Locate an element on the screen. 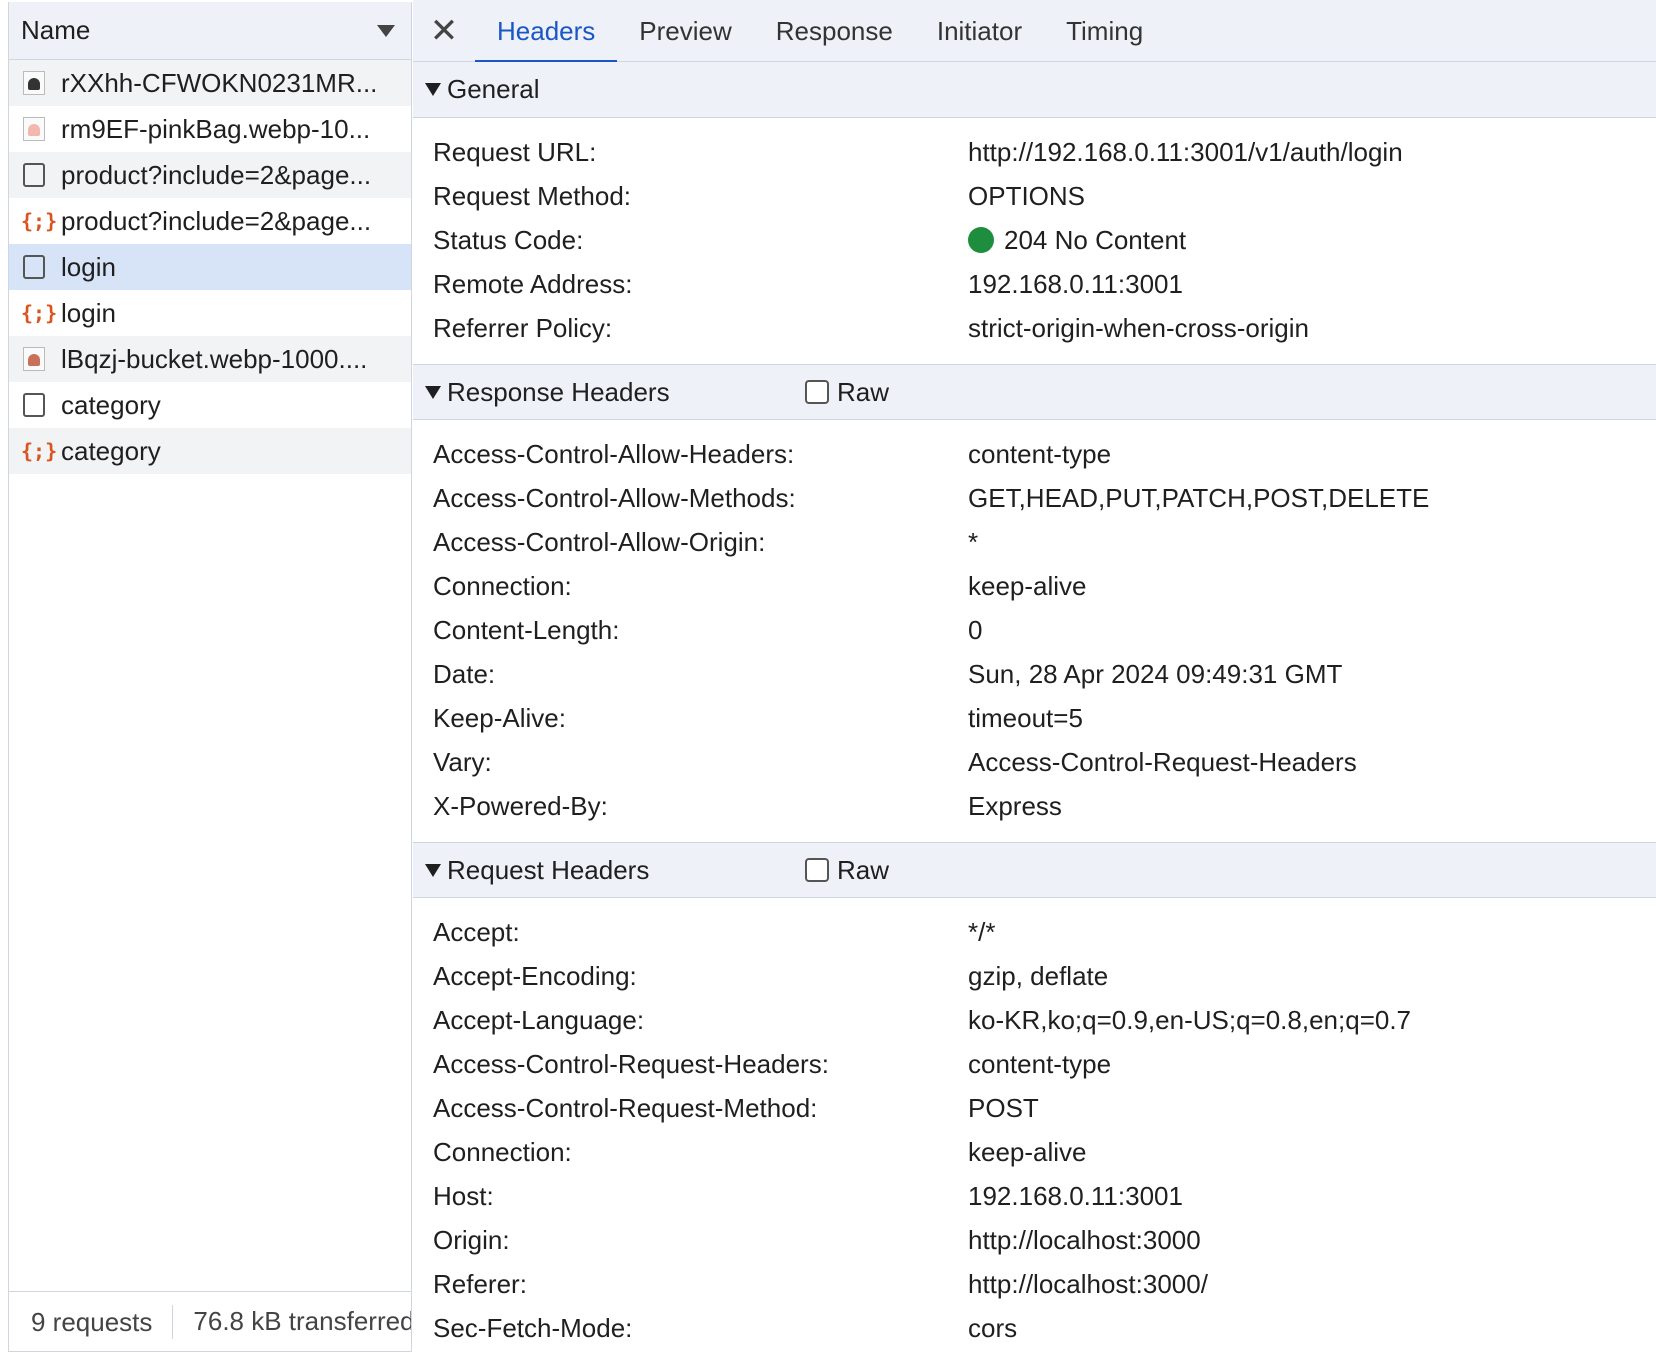  header-row: Origin: http://localhost:3000 is located at coordinates (1034, 1240).